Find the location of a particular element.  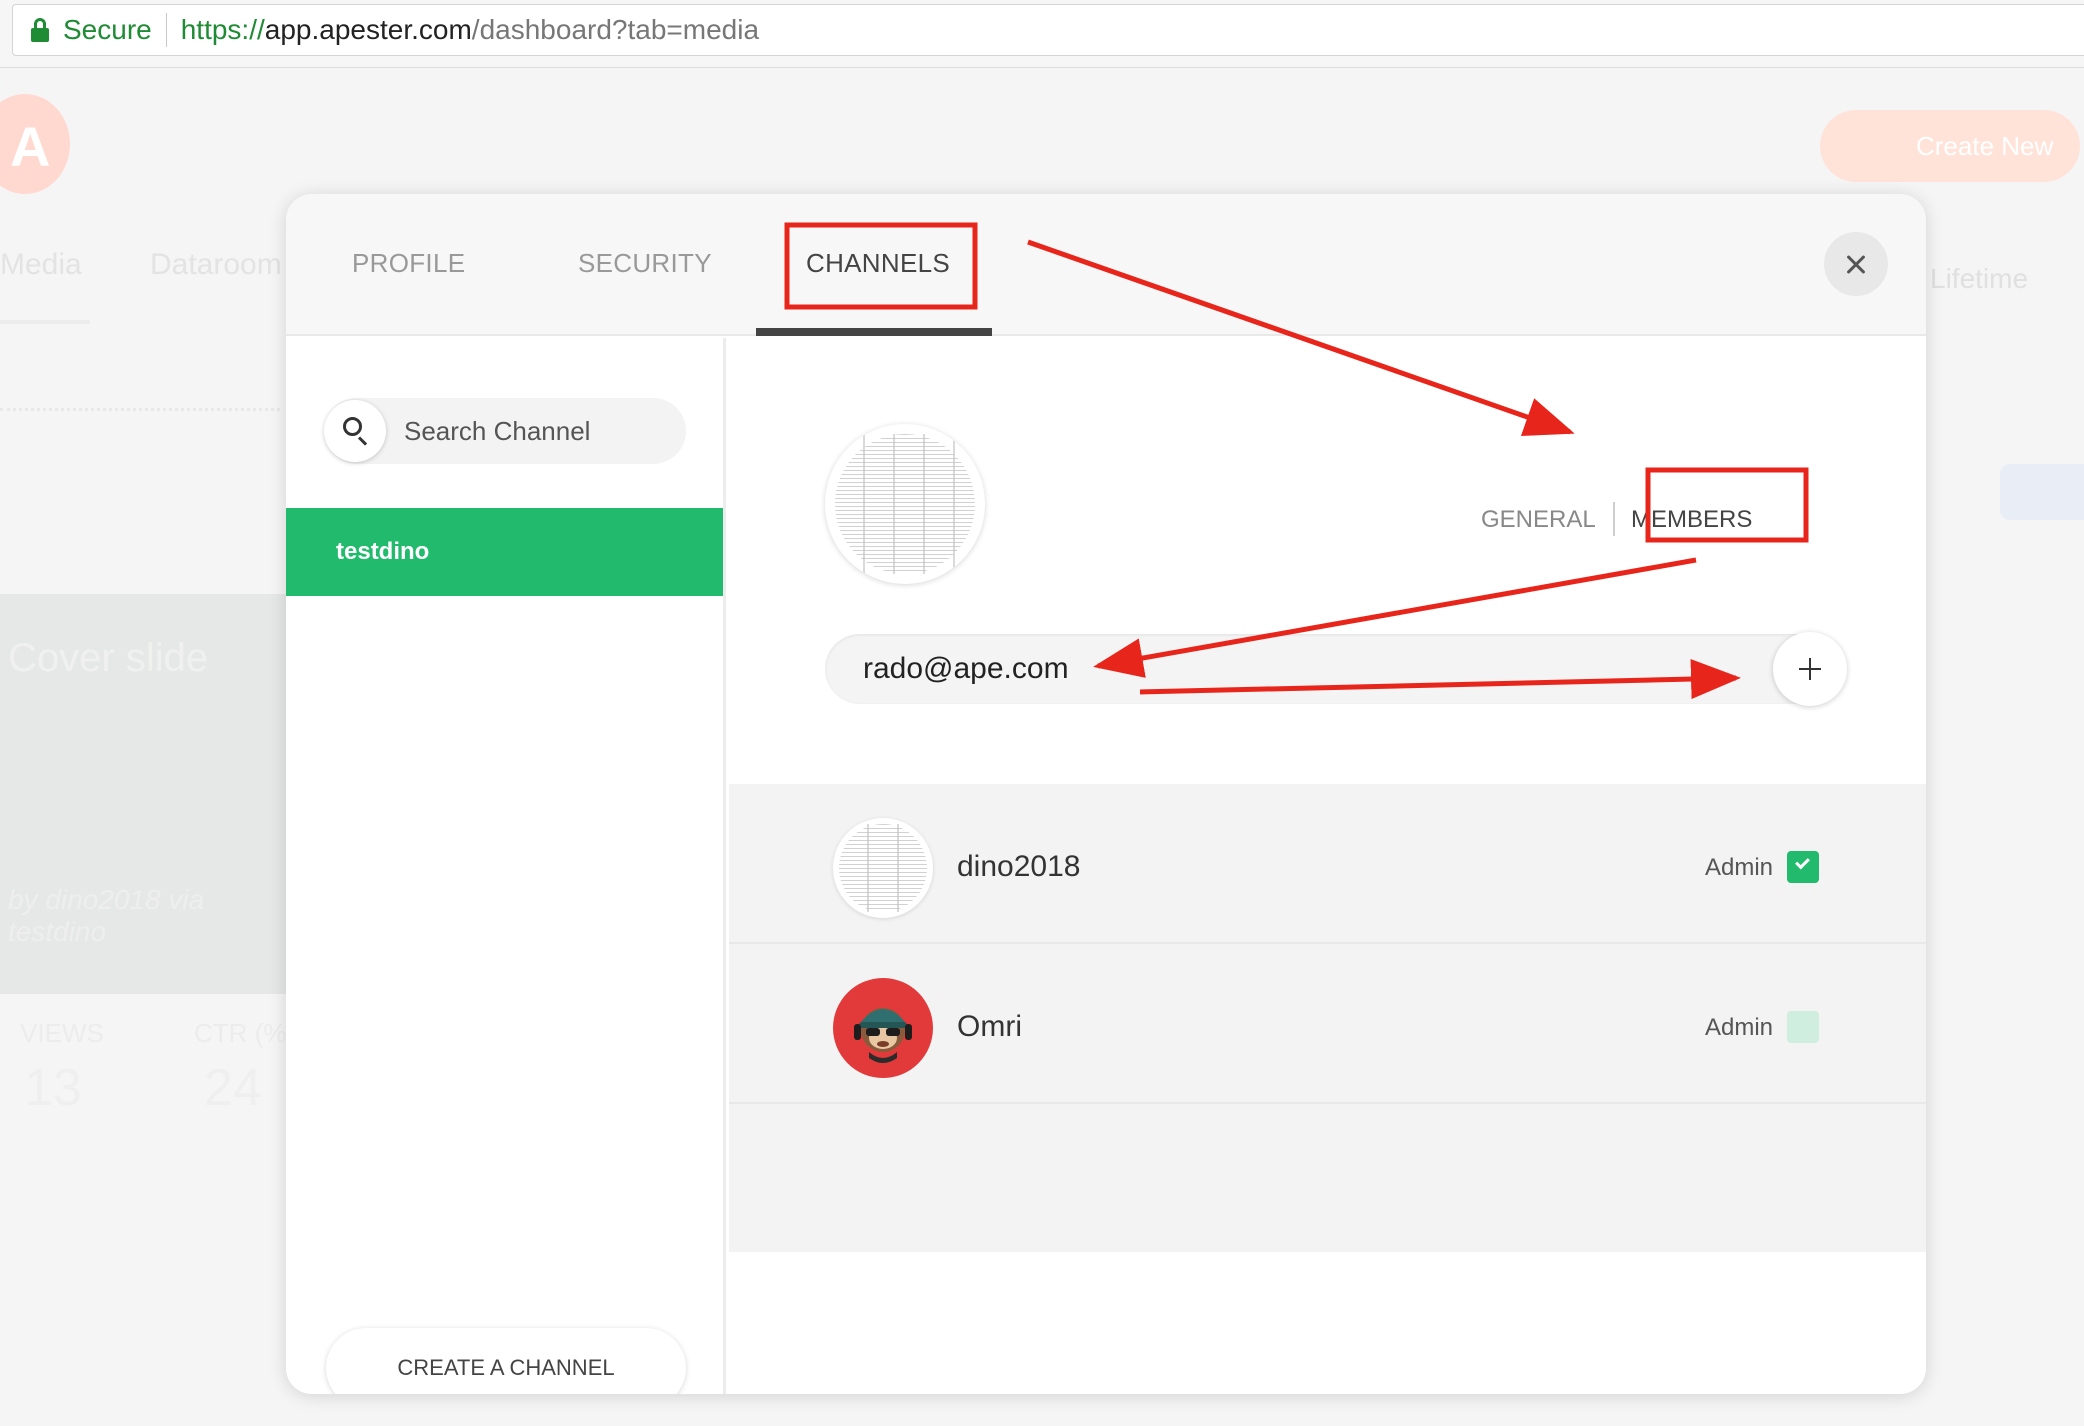

channel-item-testdino: testdino is located at coordinates (504, 552).